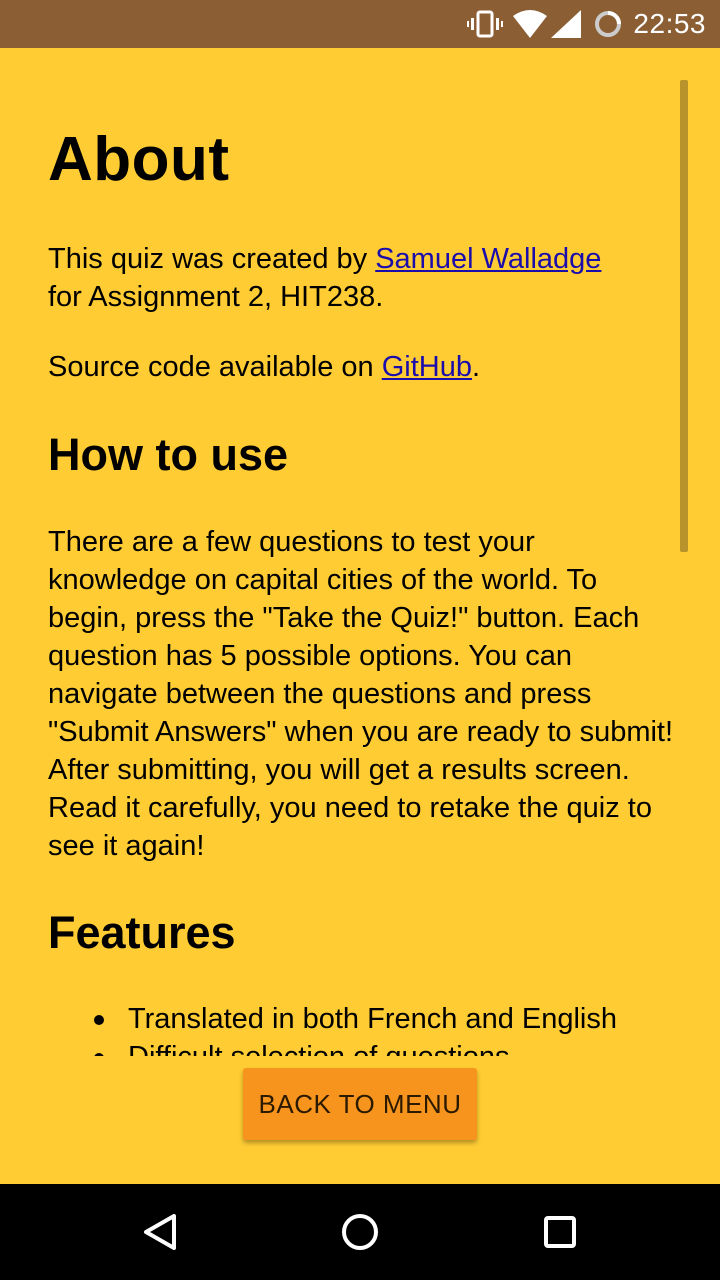  What do you see at coordinates (488, 259) in the screenshot?
I see `author-link: Samuel Walladge` at bounding box center [488, 259].